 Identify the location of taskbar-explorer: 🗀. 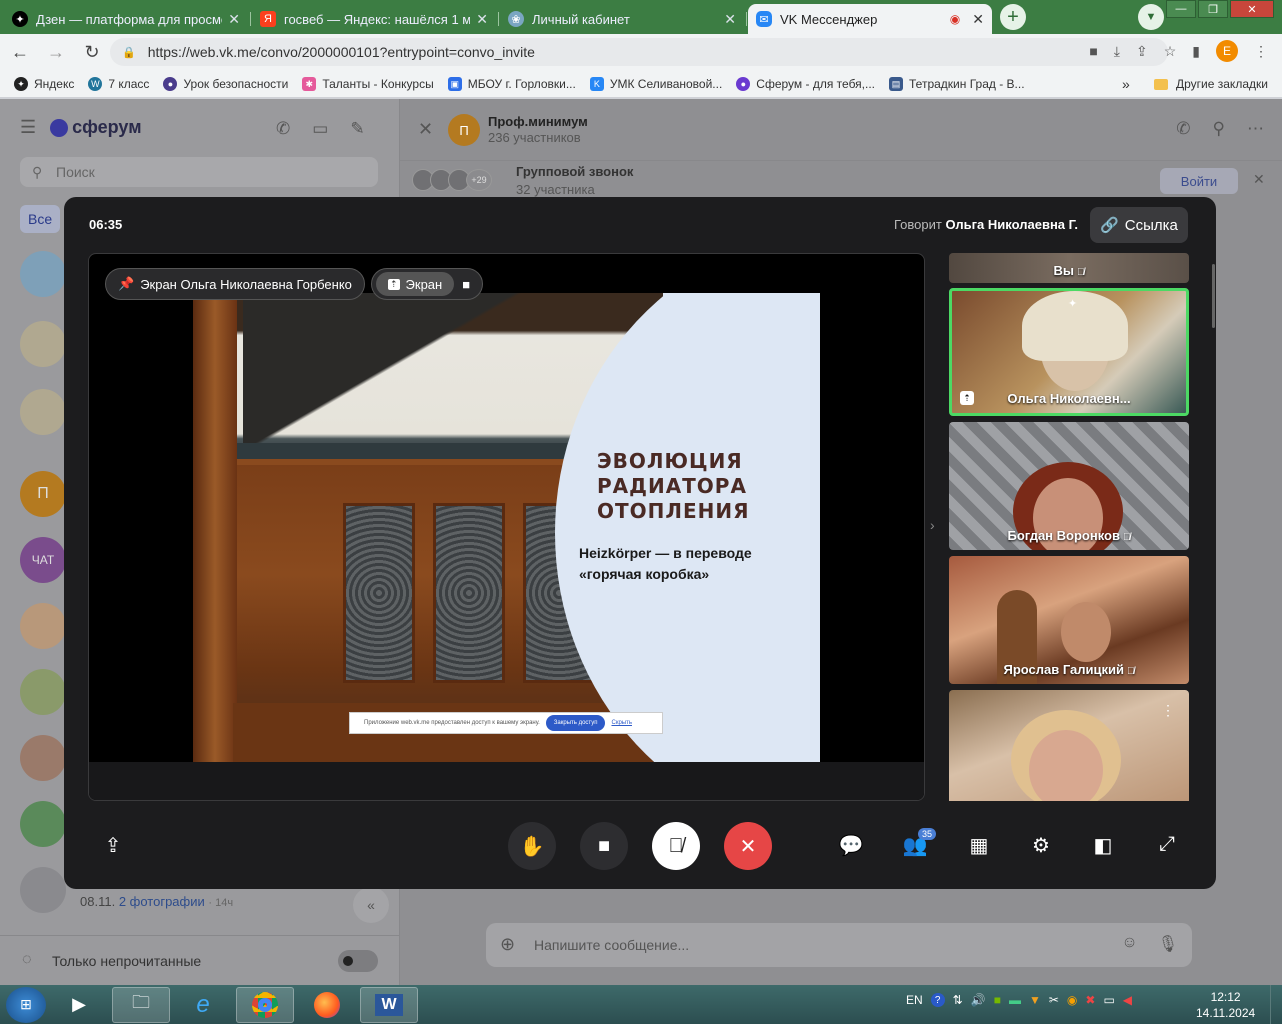
(141, 1004).